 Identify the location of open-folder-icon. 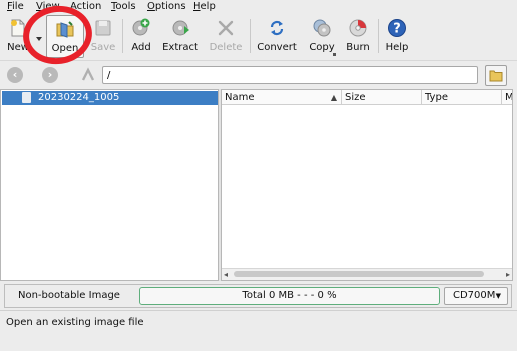
(65, 29).